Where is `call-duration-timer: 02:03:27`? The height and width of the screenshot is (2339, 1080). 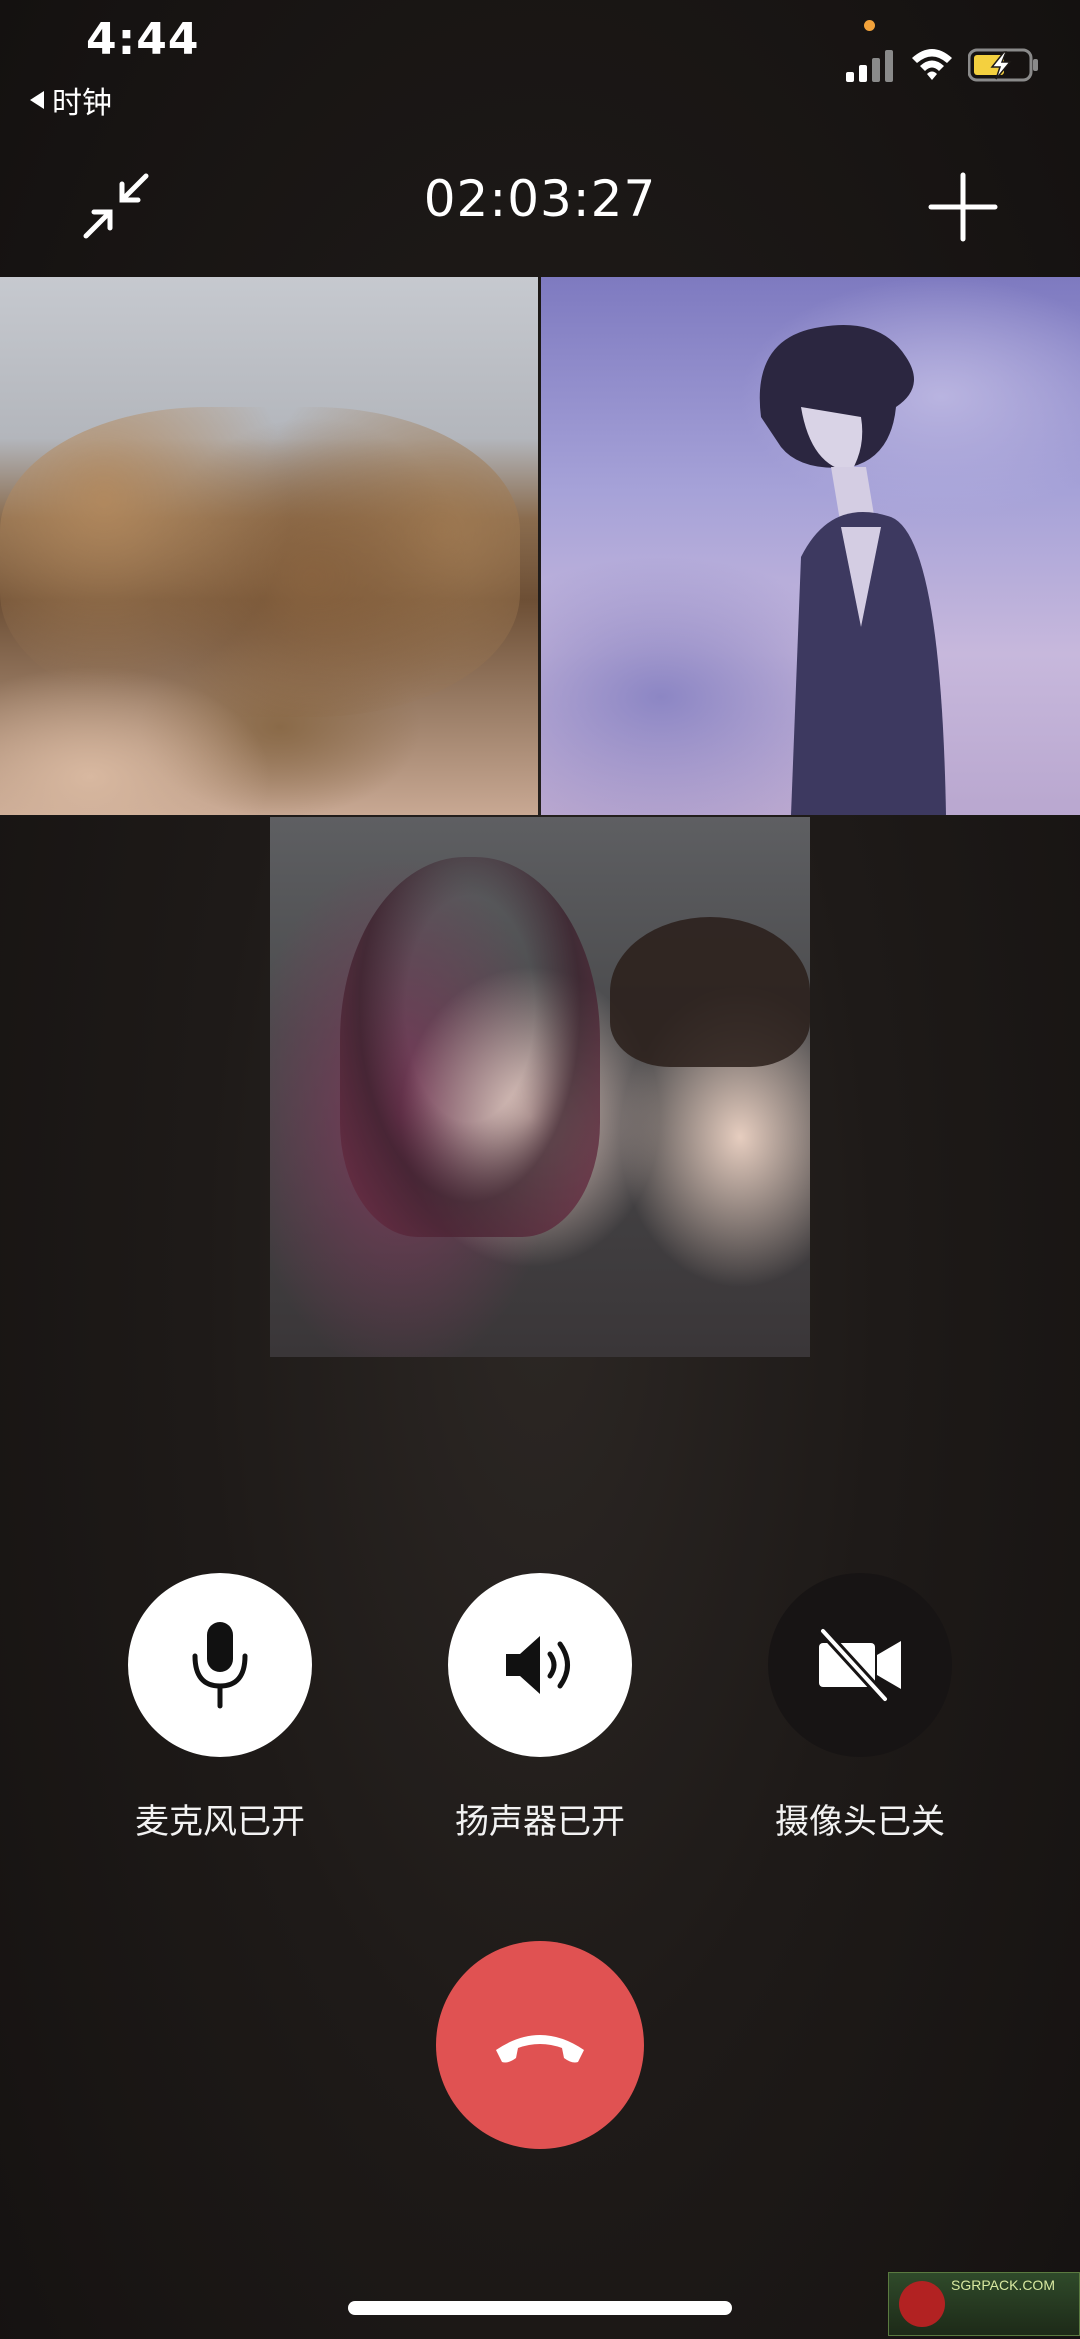 call-duration-timer: 02:03:27 is located at coordinates (540, 199).